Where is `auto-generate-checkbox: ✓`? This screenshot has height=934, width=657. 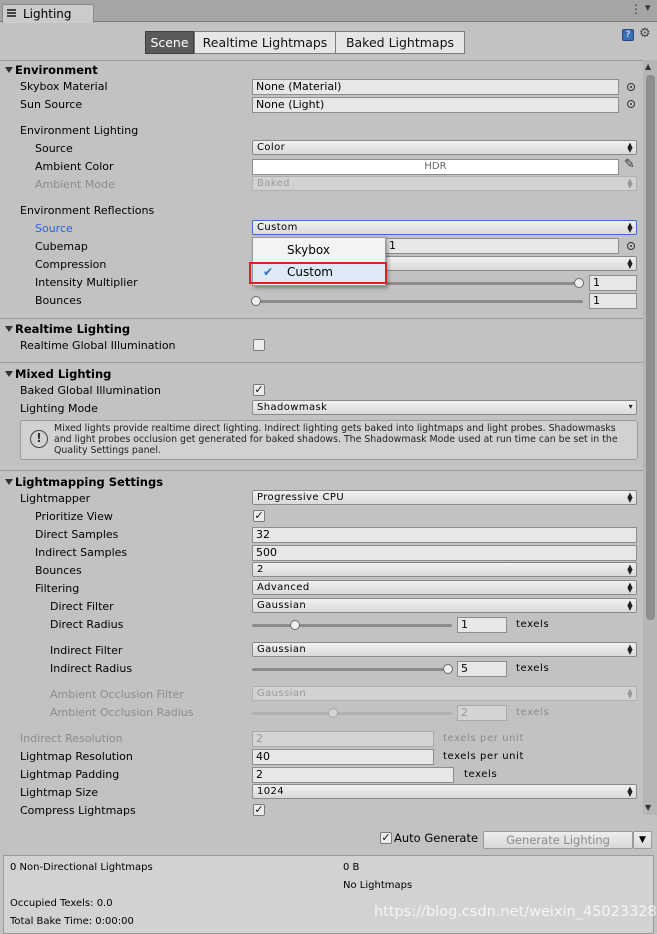
auto-generate-checkbox: ✓ is located at coordinates (386, 838).